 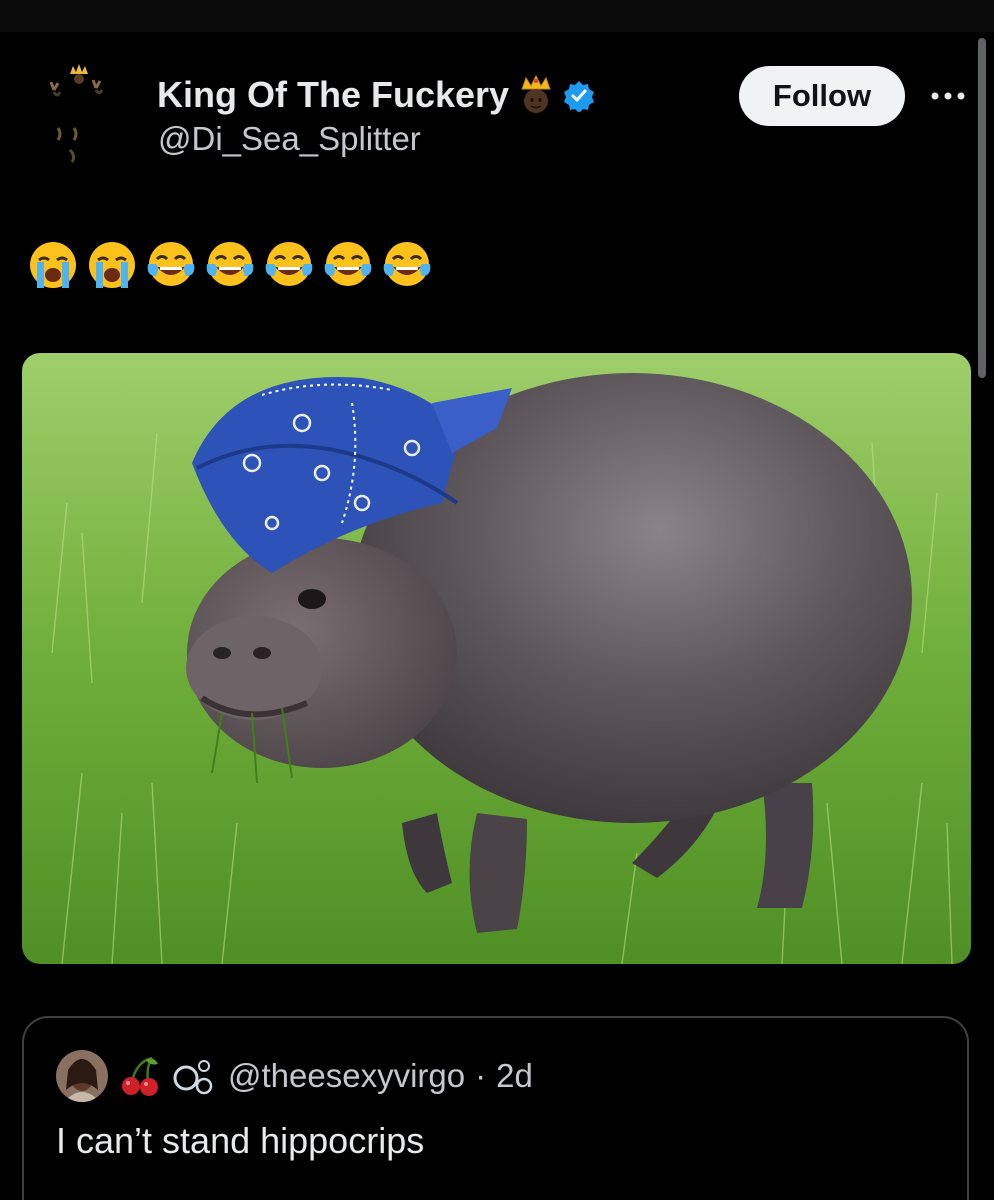 I want to click on follow-button: Follow, so click(x=822, y=96).